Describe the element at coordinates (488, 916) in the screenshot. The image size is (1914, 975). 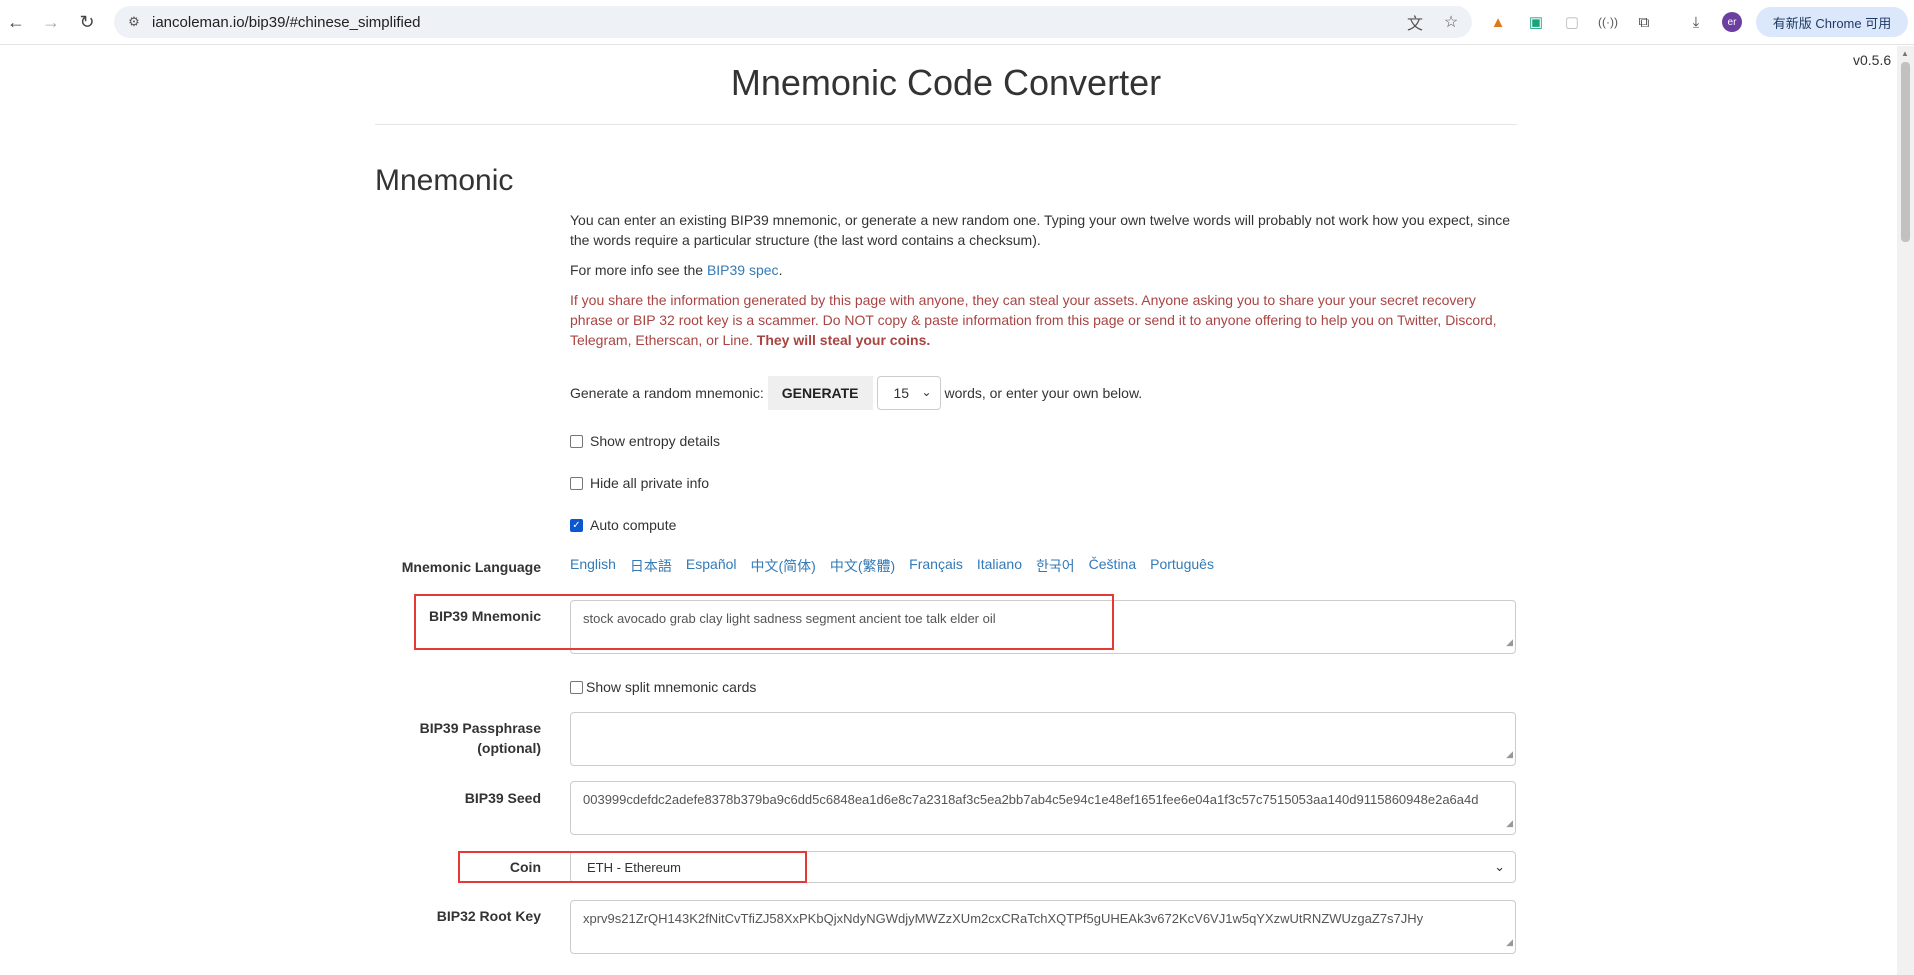
I see `root-key-label: BIP32 Root Key` at that location.